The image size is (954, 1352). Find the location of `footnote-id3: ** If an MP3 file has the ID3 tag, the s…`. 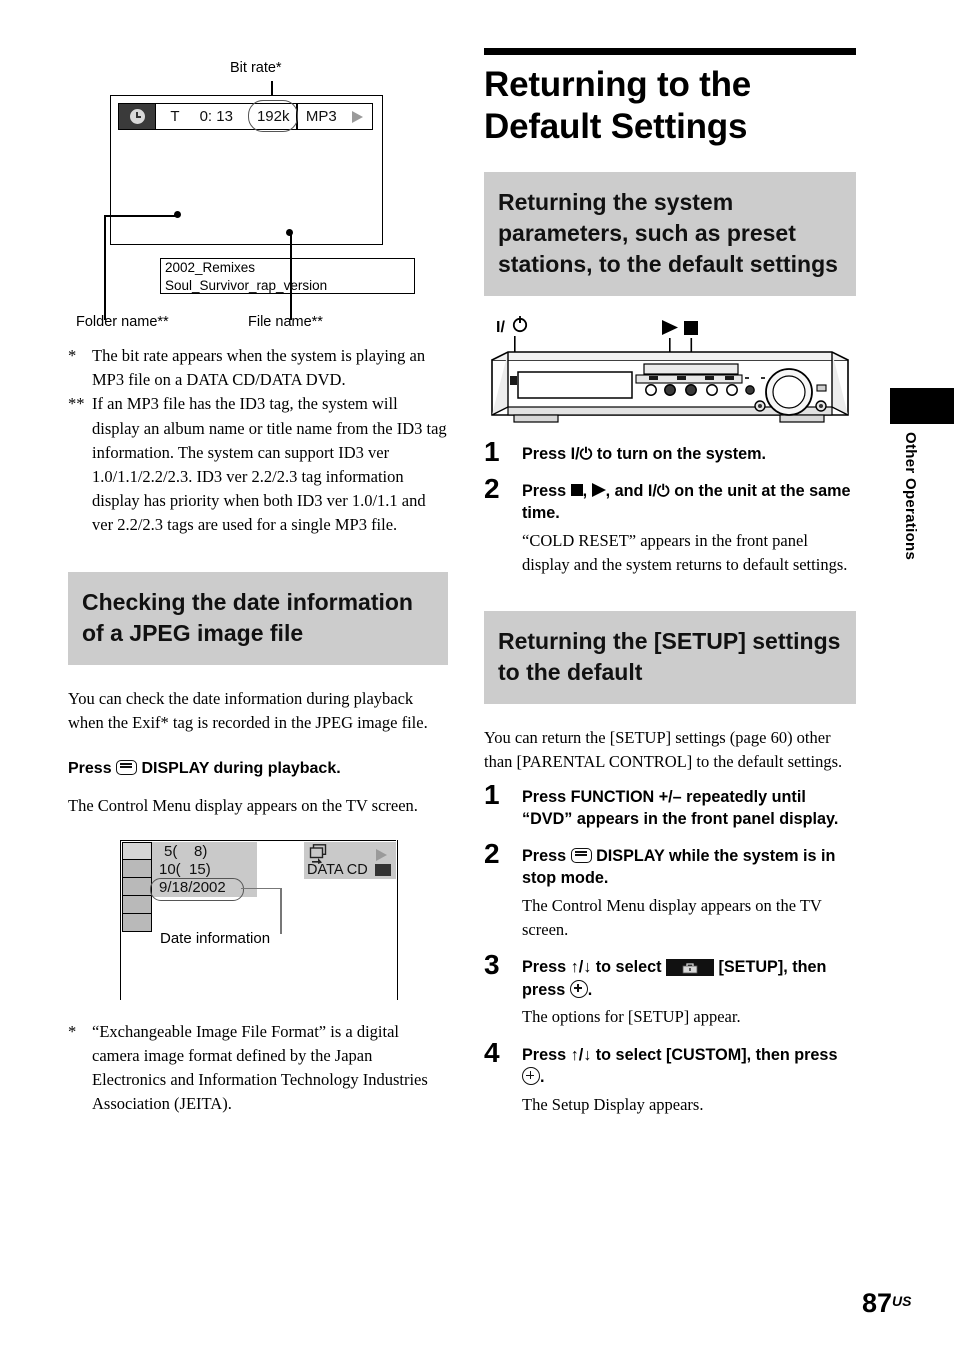

footnote-id3: ** If an MP3 file has the ID3 tag, the s… is located at coordinates (258, 464).